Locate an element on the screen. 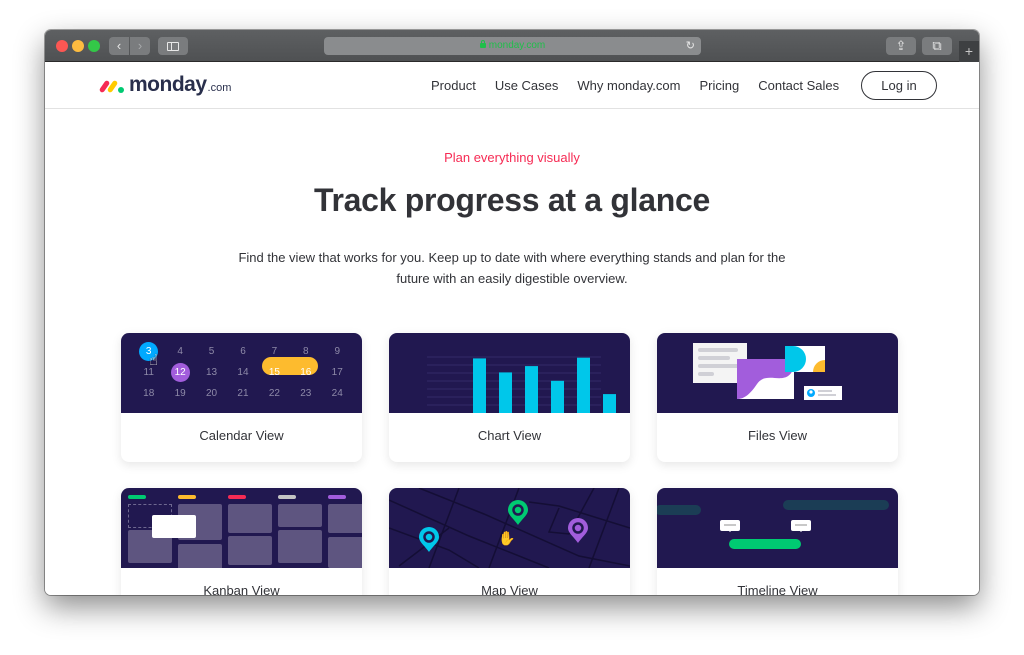  calendar-week-row: 3456789 is located at coordinates (243, 351).